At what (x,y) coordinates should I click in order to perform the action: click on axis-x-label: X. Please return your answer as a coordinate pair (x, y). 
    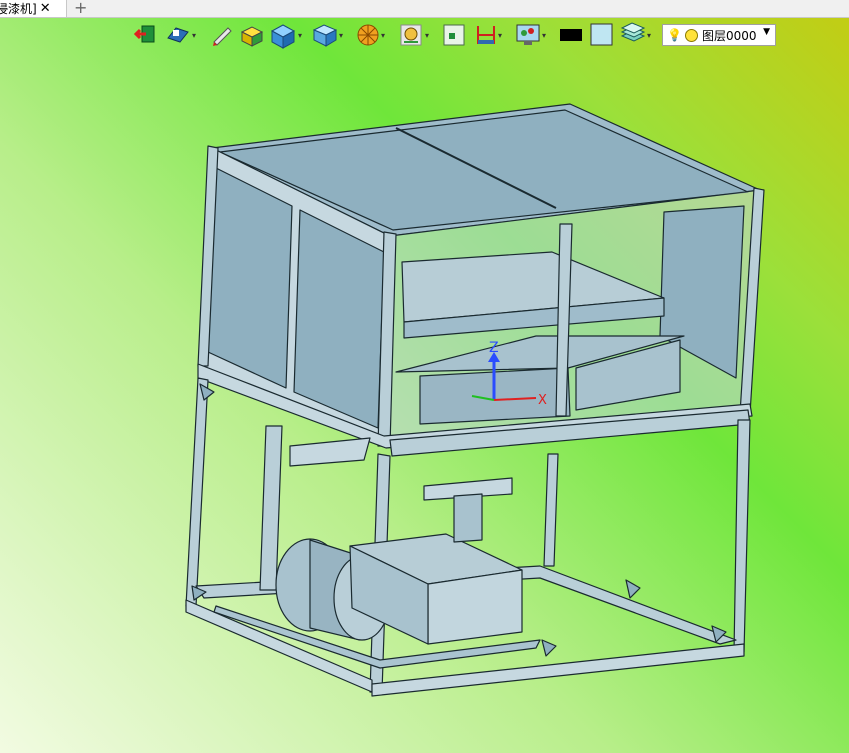
    Looking at the image, I should click on (542, 400).